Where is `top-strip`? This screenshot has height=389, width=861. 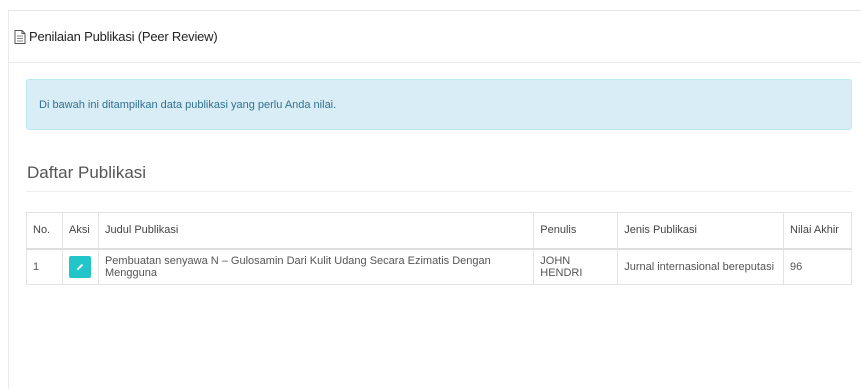 top-strip is located at coordinates (430, 5).